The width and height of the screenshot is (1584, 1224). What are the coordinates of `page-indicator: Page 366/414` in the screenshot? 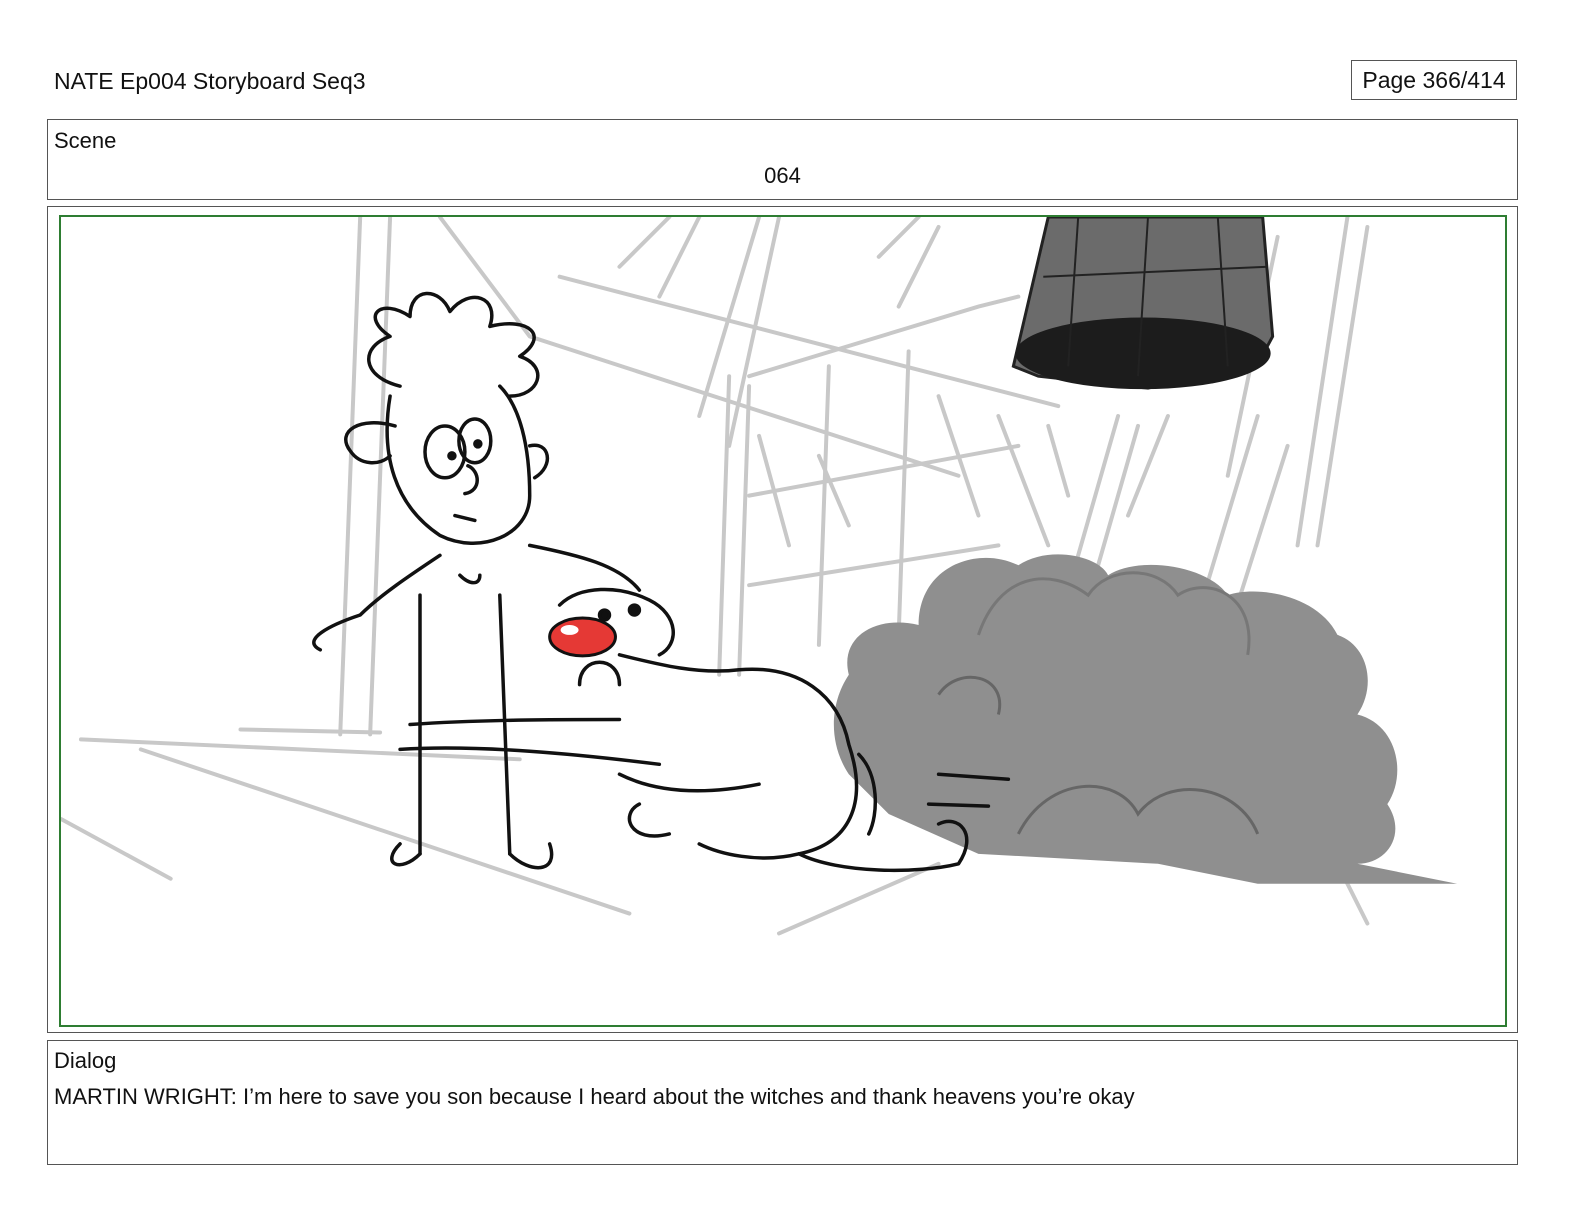 It's located at (1434, 80).